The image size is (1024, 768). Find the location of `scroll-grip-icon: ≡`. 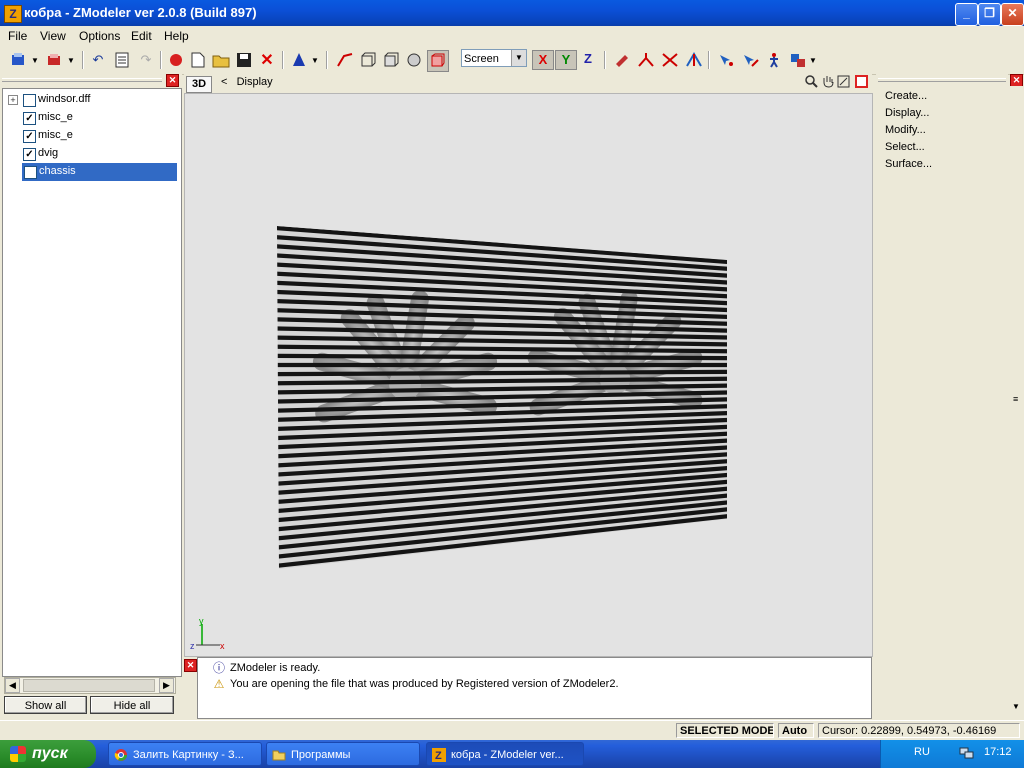

scroll-grip-icon: ≡ is located at coordinates (1017, 399).